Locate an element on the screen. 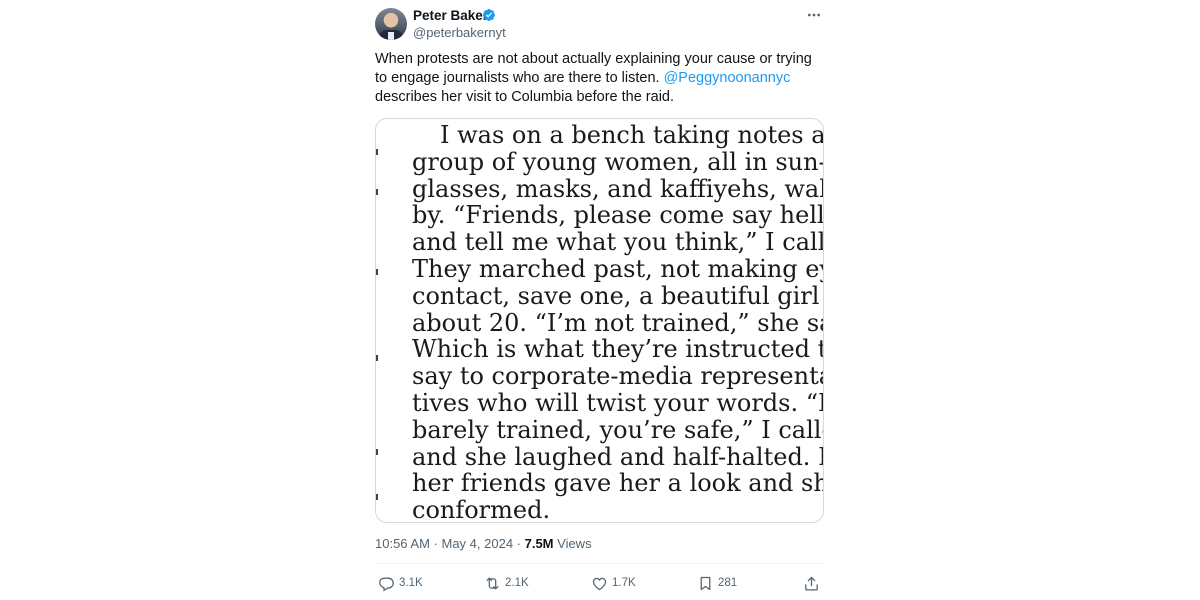 This screenshot has height=600, width=1200. divider is located at coordinates (600, 563).